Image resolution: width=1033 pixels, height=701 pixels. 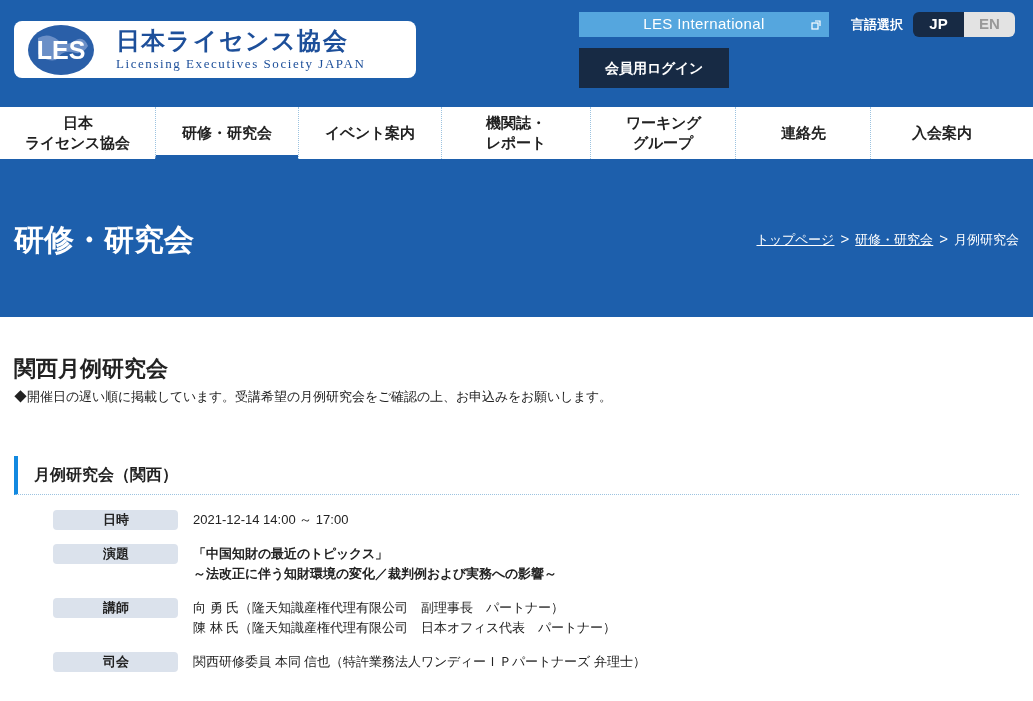 What do you see at coordinates (662, 133) in the screenshot?
I see `nav-tab: ワーキング グループ` at bounding box center [662, 133].